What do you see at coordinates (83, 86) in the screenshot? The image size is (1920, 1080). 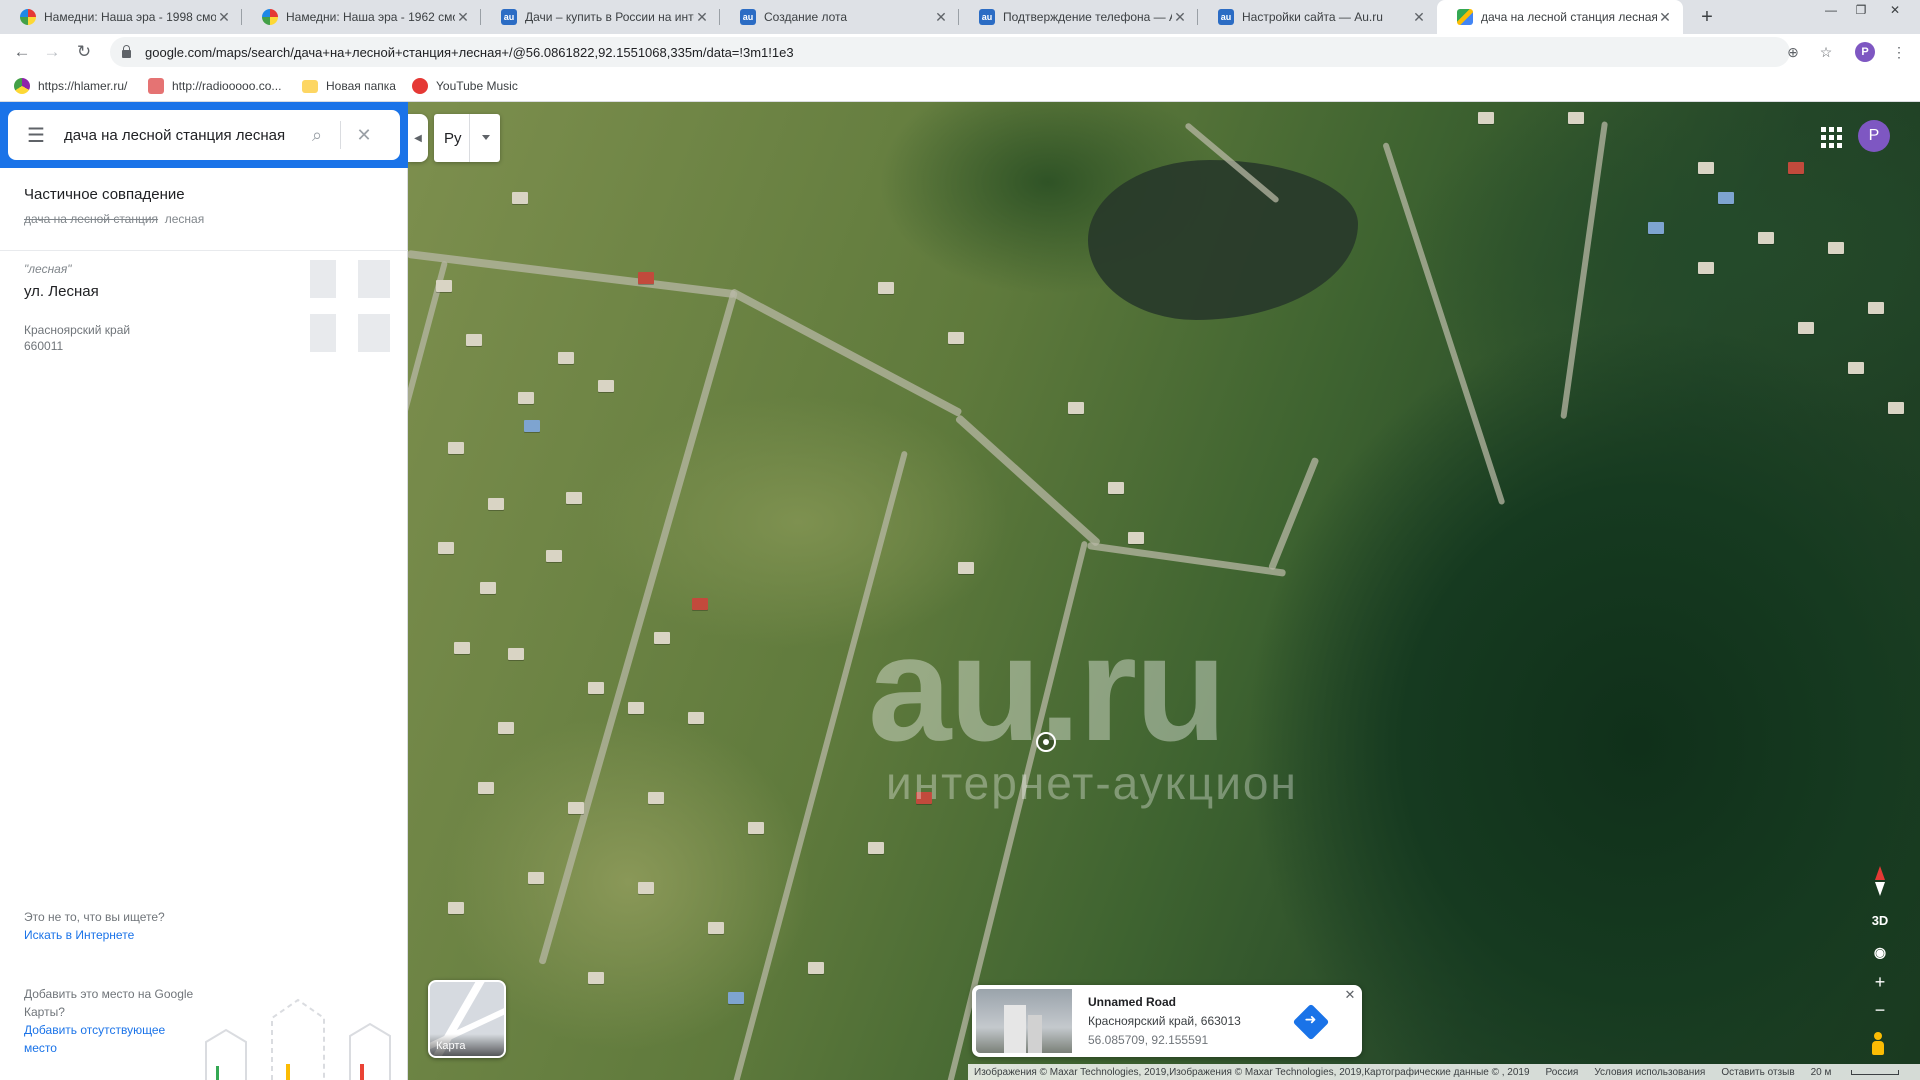 I see `bookmark-label: https://hlamer.ru/` at bounding box center [83, 86].